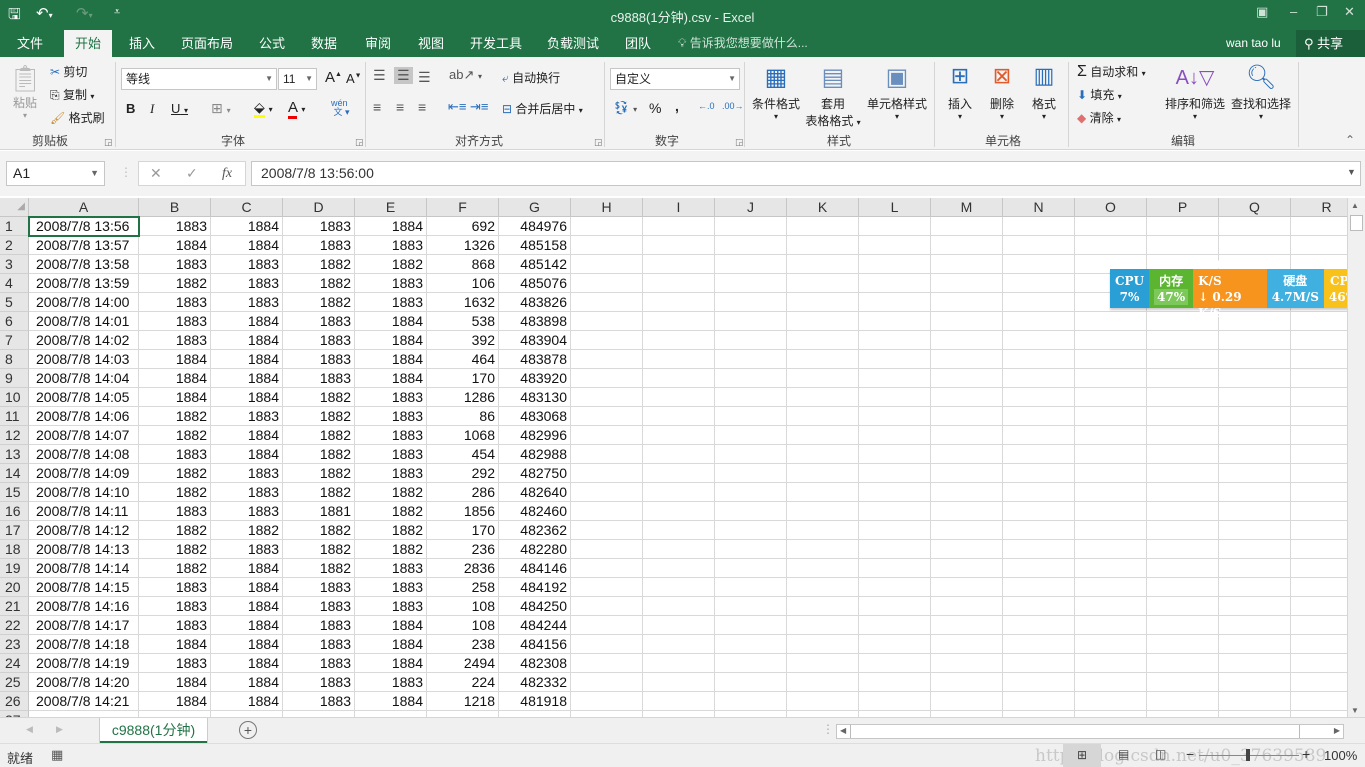 The width and height of the screenshot is (1365, 767). What do you see at coordinates (496, 43) in the screenshot?
I see `tab-developer: 开发工具` at bounding box center [496, 43].